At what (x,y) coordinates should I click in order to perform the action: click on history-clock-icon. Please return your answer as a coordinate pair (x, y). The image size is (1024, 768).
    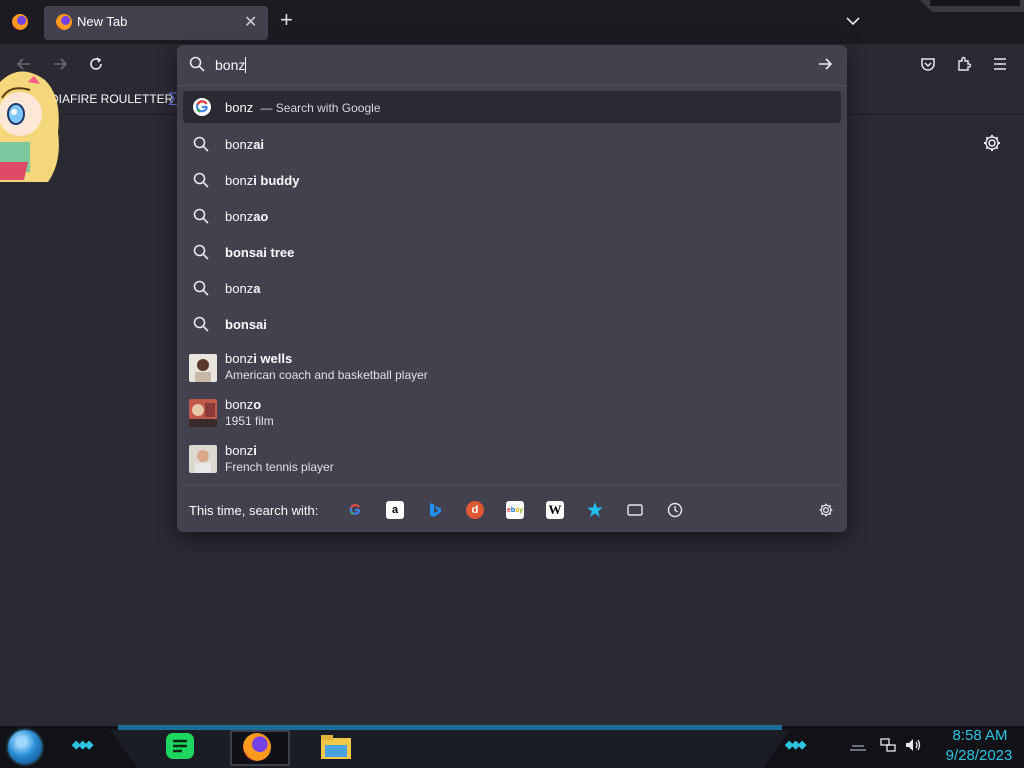
    Looking at the image, I should click on (675, 510).